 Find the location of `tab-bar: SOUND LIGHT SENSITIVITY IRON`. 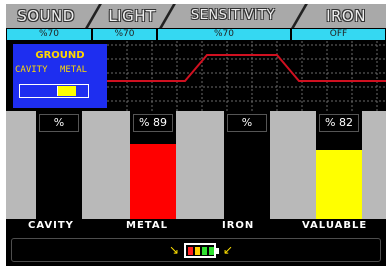

tab-bar: SOUND LIGHT SENSITIVITY IRON is located at coordinates (196, 16).